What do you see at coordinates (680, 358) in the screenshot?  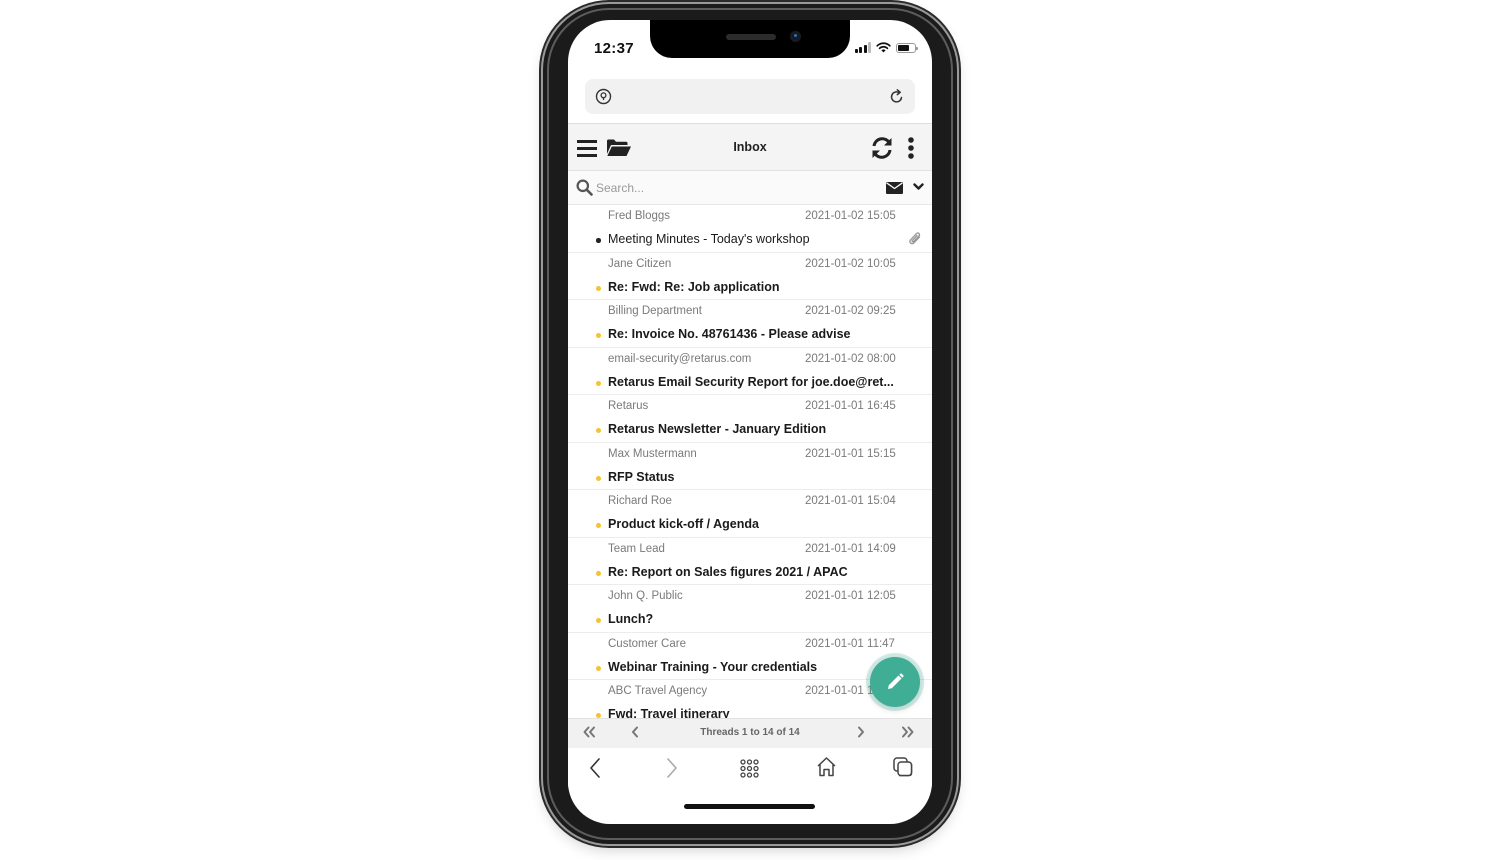 I see `message-sender: email-security@retarus.com` at bounding box center [680, 358].